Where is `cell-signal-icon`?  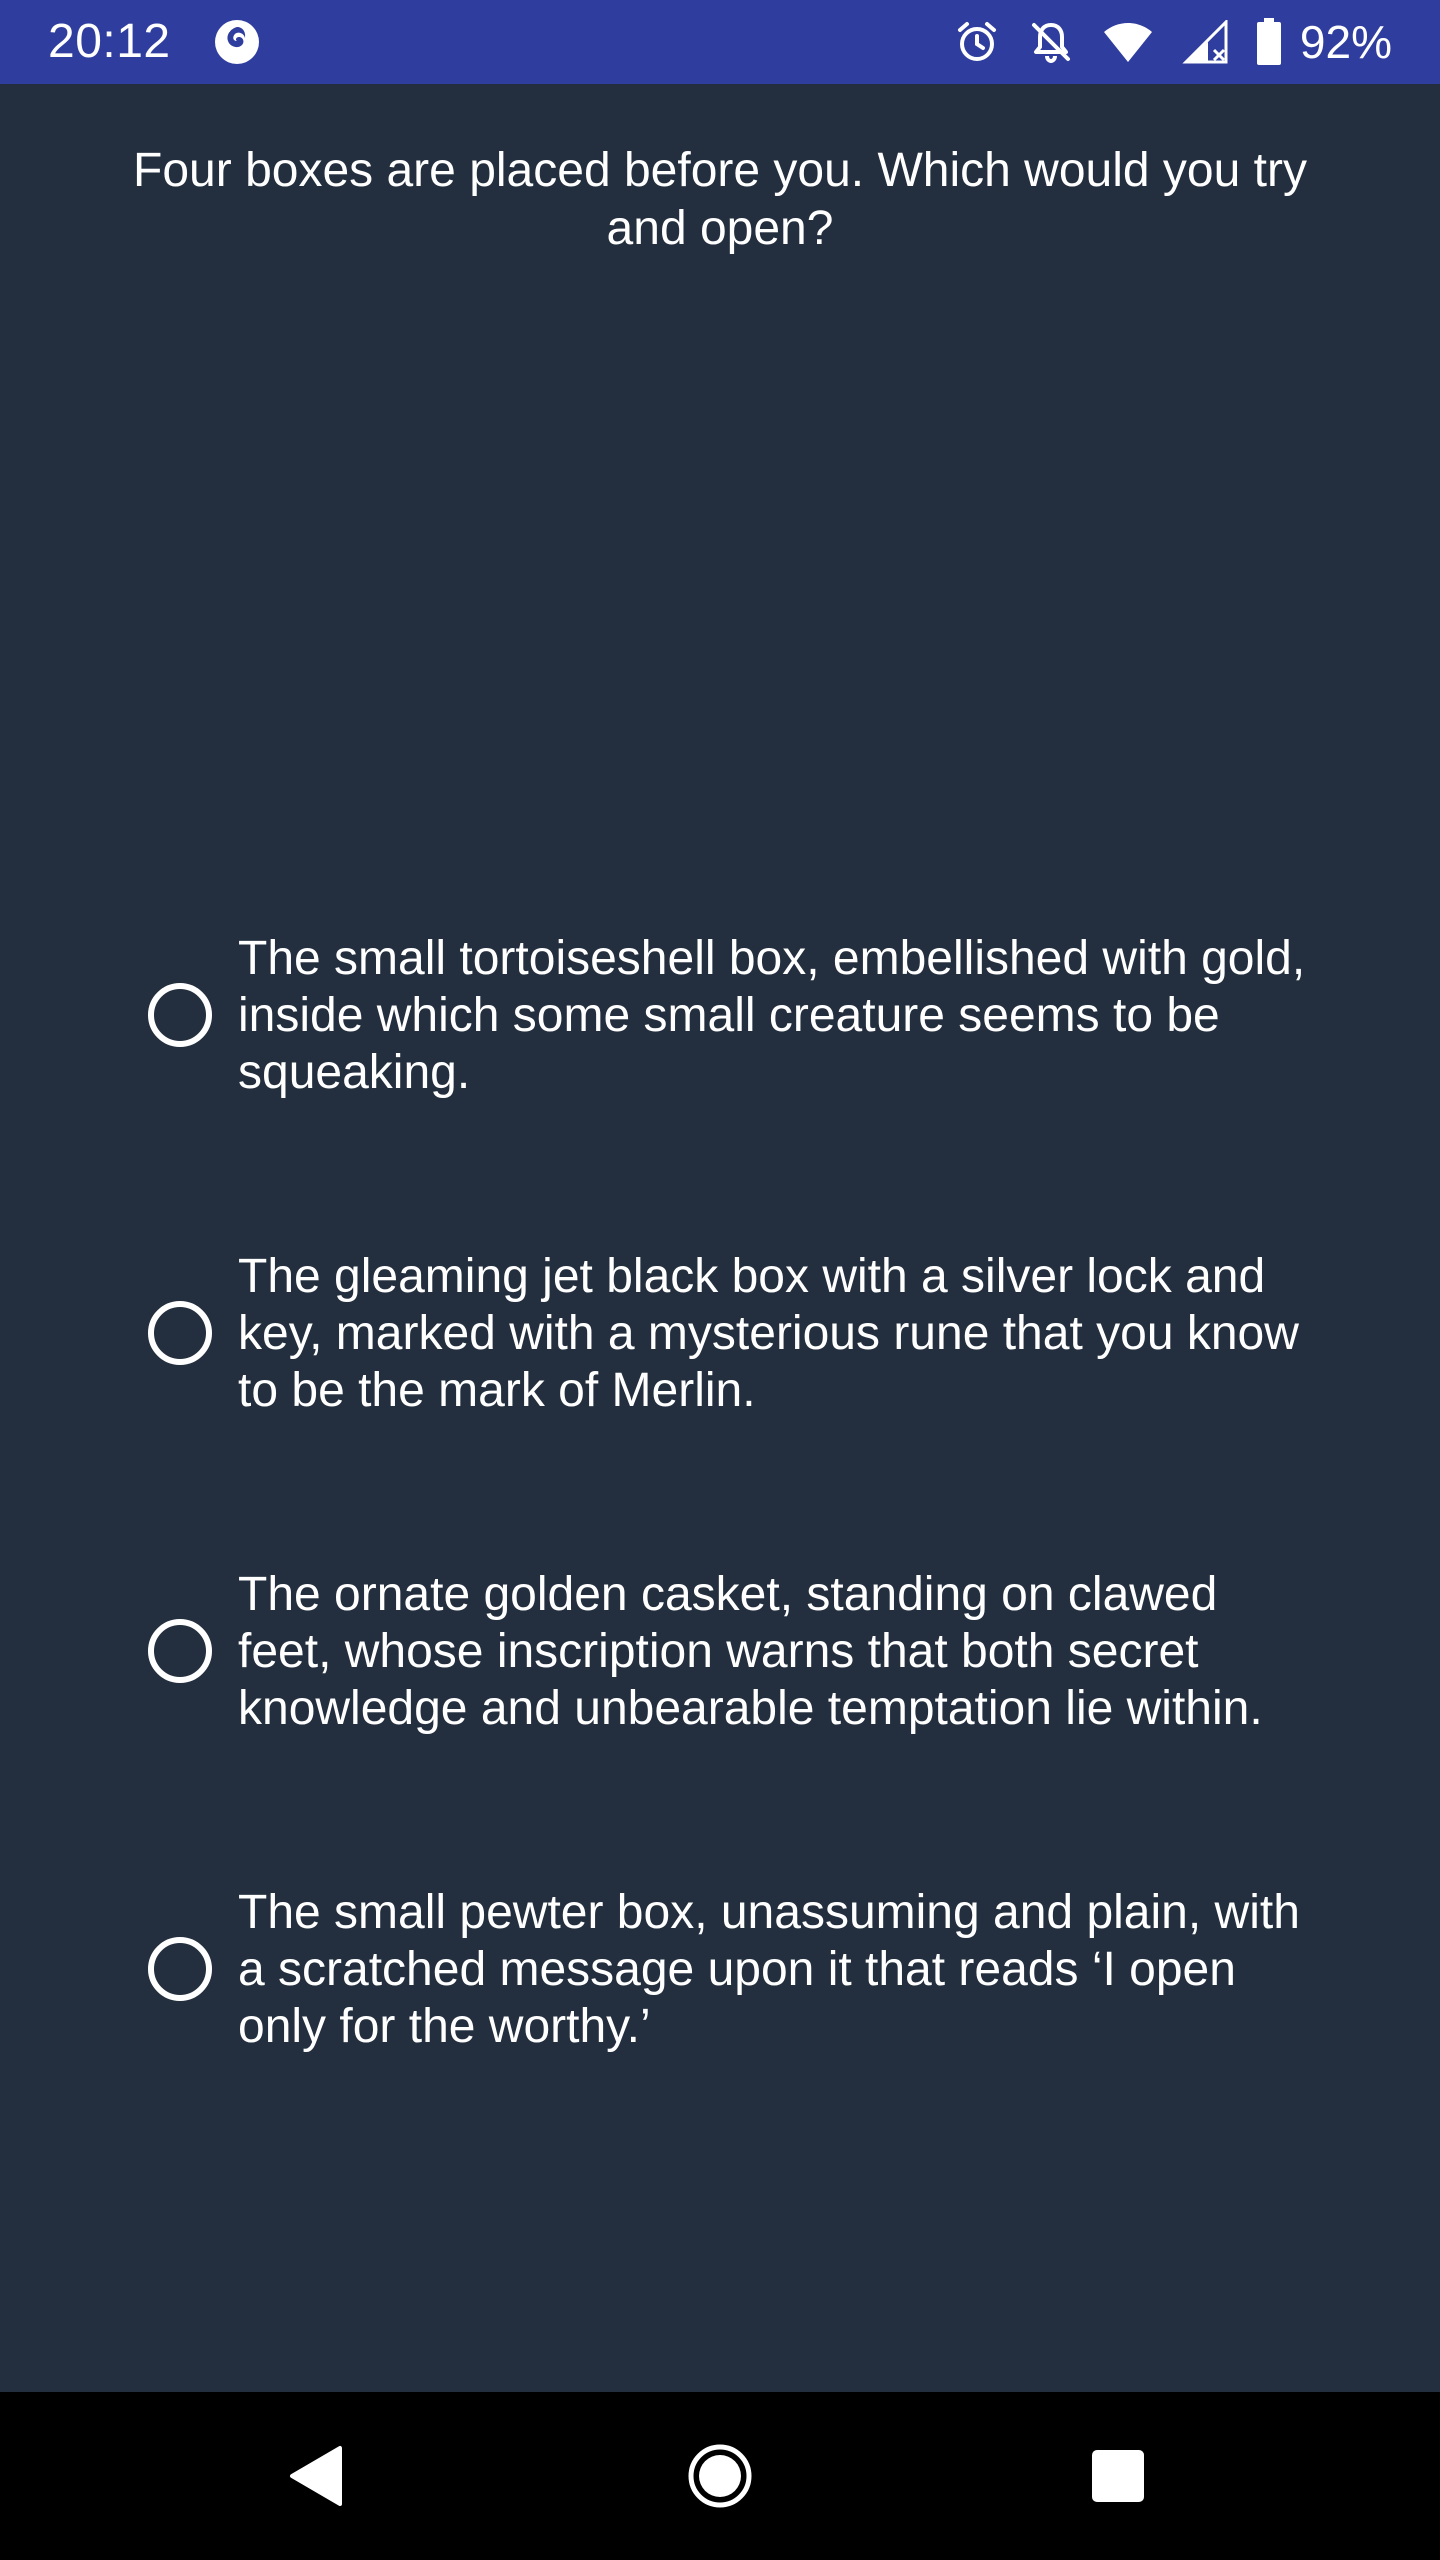
cell-signal-icon is located at coordinates (1205, 42).